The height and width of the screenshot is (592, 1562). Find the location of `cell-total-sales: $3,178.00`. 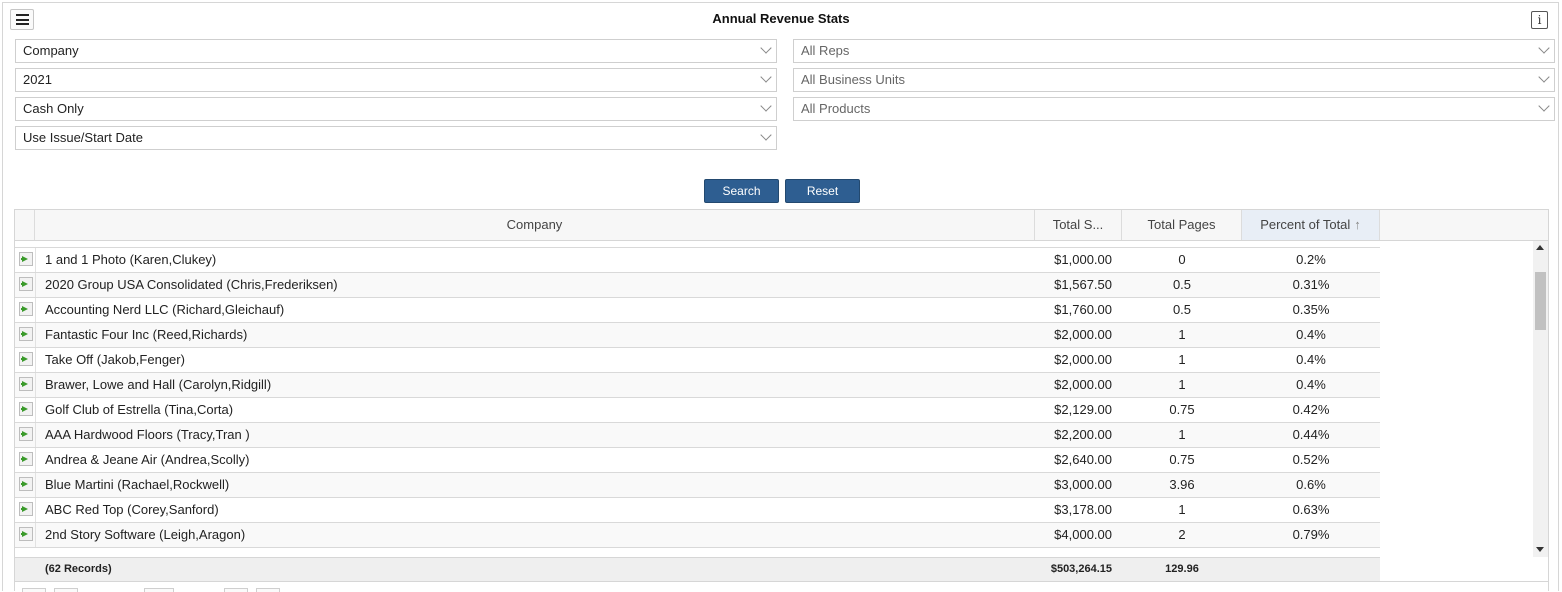

cell-total-sales: $3,178.00 is located at coordinates (1083, 509).